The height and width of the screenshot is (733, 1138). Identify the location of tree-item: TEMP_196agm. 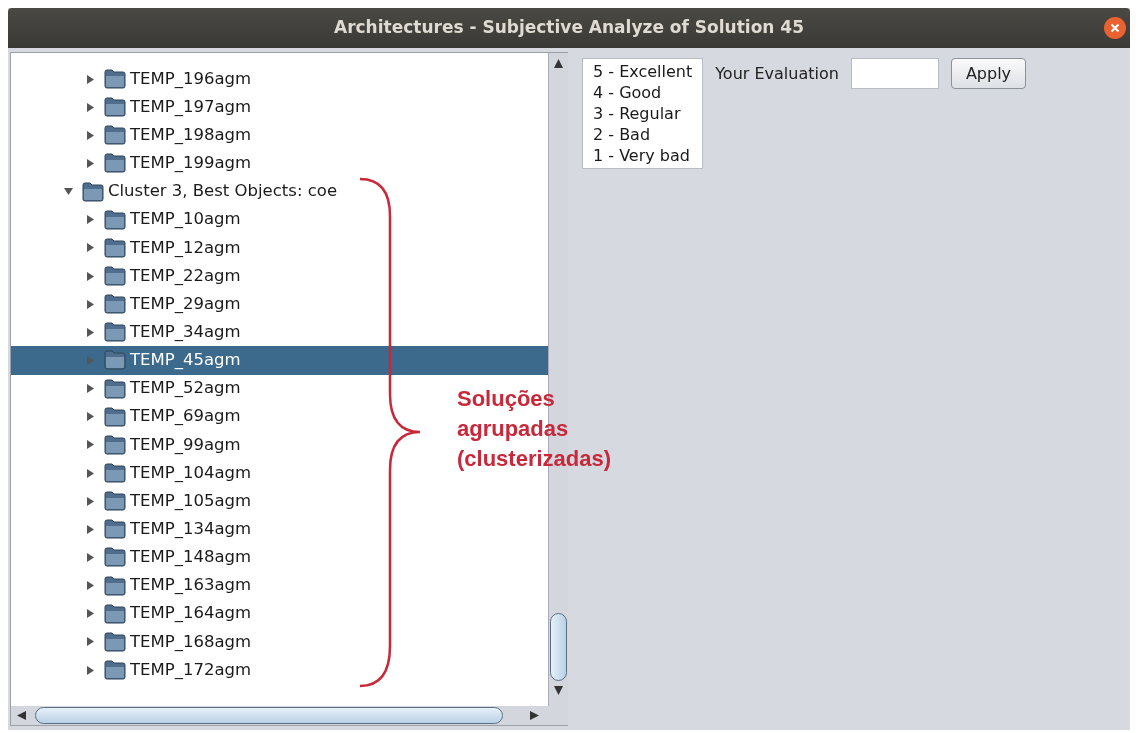
(133, 79).